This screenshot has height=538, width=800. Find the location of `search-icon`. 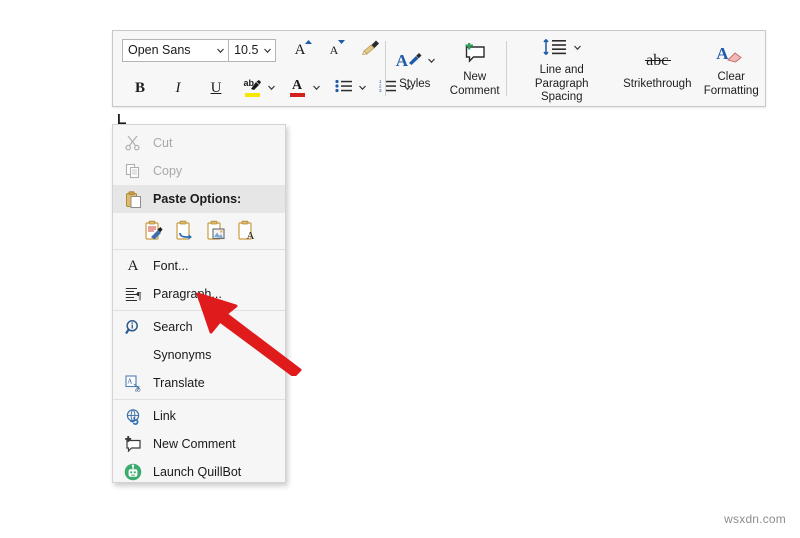

search-icon is located at coordinates (133, 327).